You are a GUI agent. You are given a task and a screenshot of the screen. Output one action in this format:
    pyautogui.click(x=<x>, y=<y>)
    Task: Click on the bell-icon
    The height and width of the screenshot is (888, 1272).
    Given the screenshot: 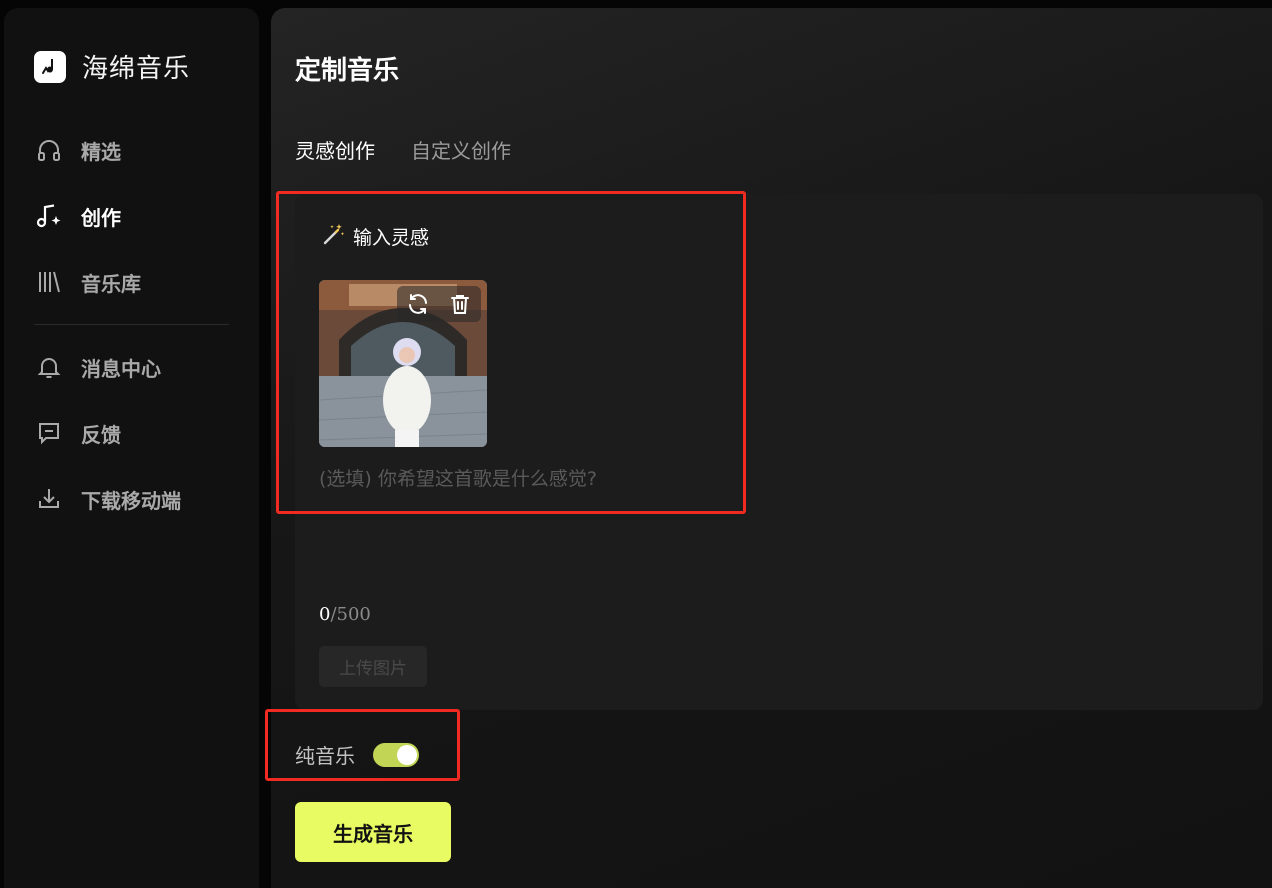 What is the action you would take?
    pyautogui.click(x=49, y=367)
    